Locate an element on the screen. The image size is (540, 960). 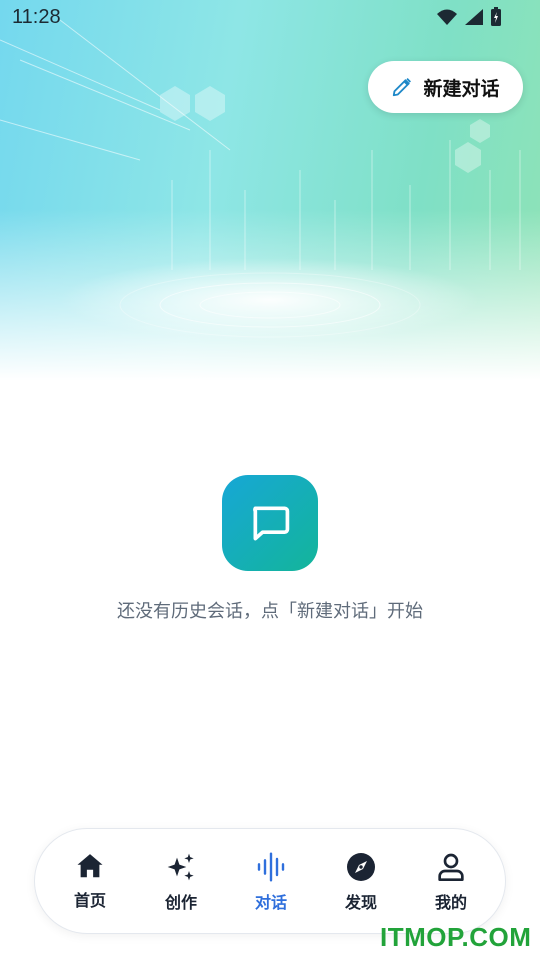
tab-discover: 发现 is located at coordinates (361, 886).